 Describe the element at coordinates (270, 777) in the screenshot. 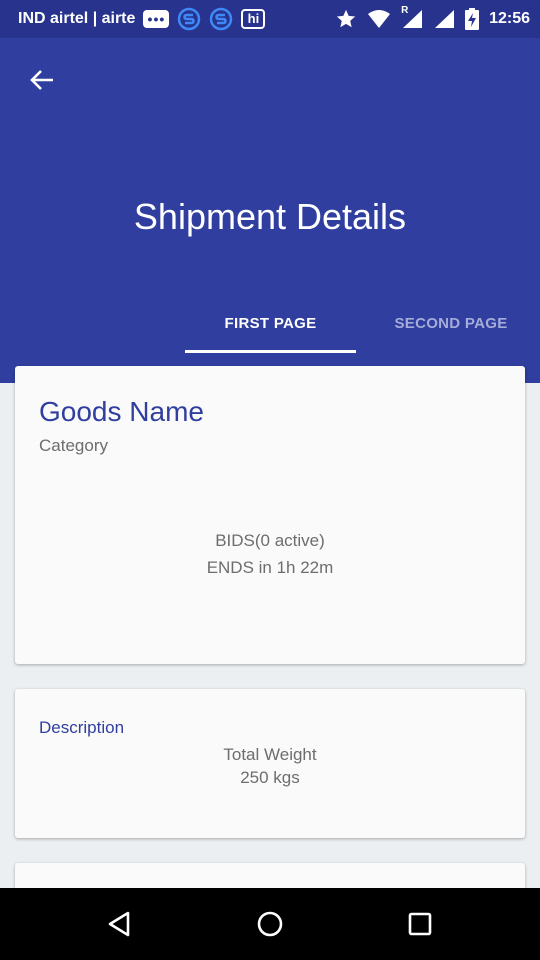

I see `total-weight-value: 250 kgs` at that location.